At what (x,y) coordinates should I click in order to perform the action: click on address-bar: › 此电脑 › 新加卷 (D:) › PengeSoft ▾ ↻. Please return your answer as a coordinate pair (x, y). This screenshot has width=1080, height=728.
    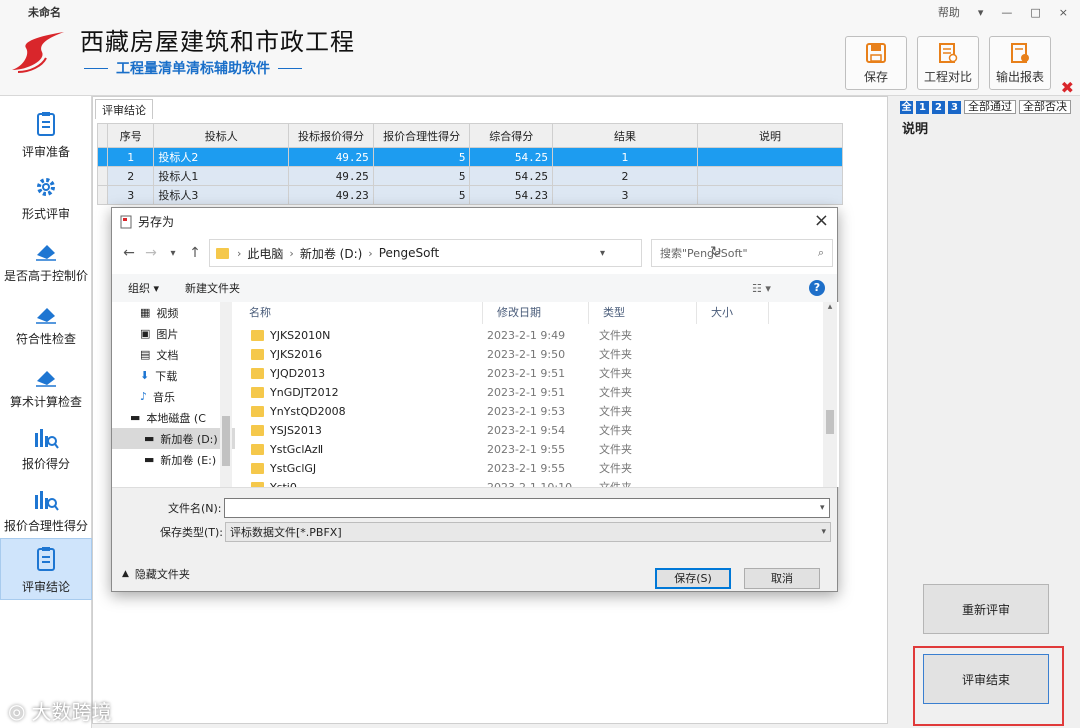
    Looking at the image, I should click on (465, 253).